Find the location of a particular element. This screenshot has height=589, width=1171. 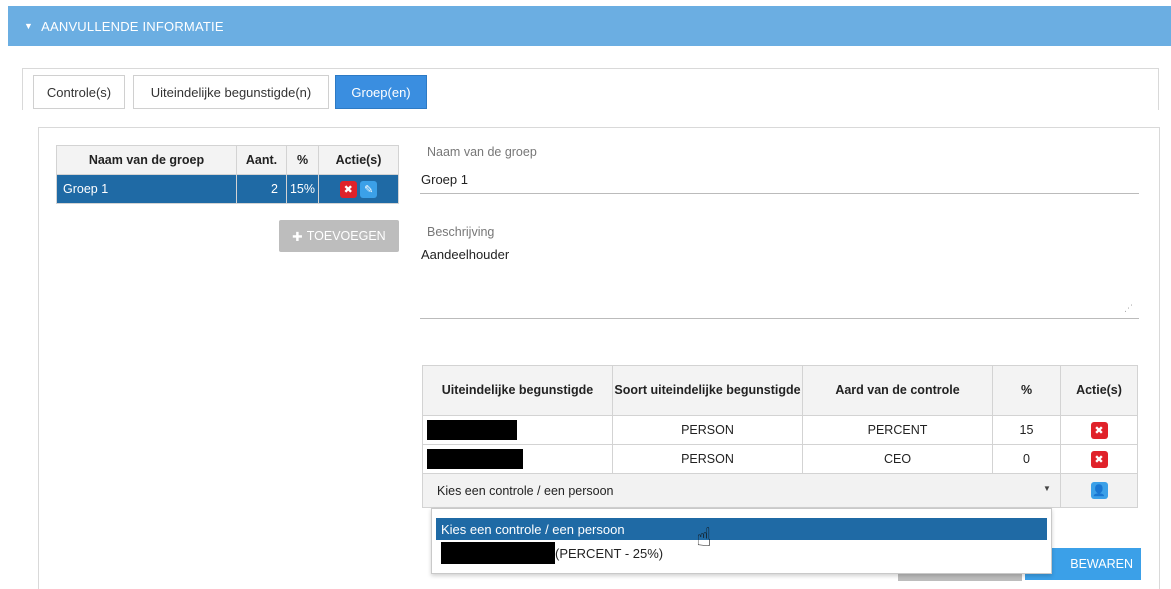

add-person-icon: 👤 is located at coordinates (1099, 490).